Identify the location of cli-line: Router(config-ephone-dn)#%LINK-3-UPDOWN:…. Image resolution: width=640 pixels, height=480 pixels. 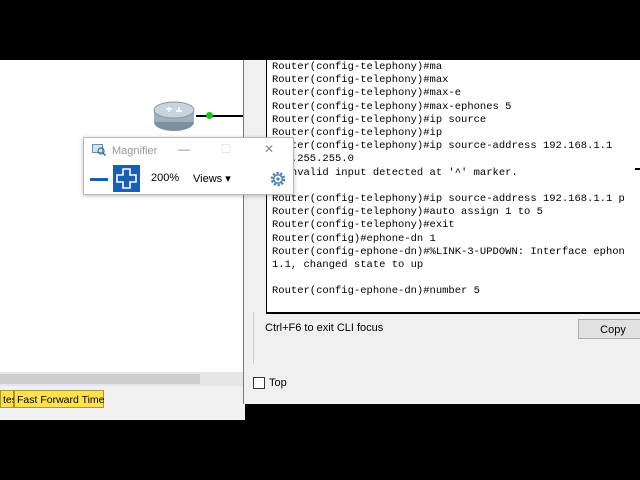
(448, 251).